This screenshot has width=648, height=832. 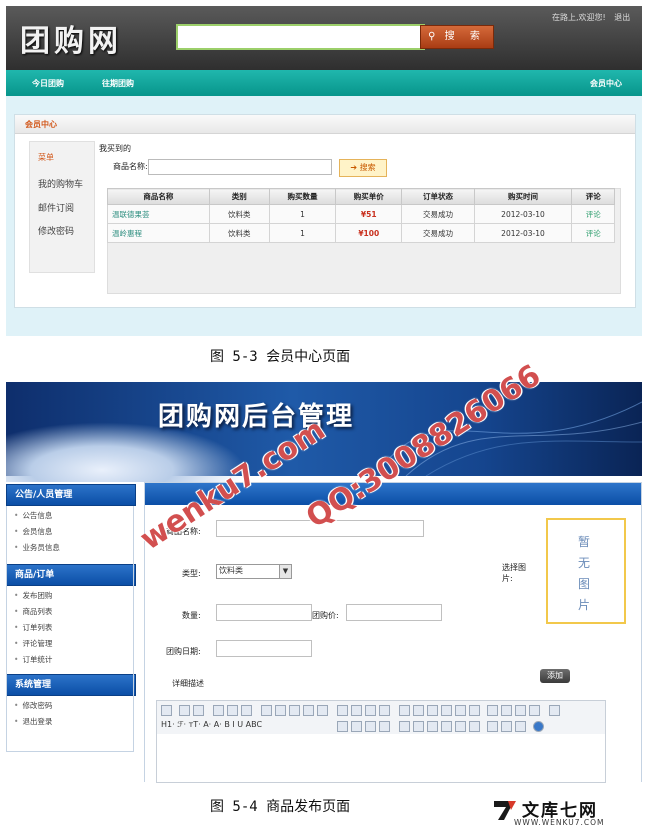 I want to click on align-center-icon, so click(x=356, y=710).